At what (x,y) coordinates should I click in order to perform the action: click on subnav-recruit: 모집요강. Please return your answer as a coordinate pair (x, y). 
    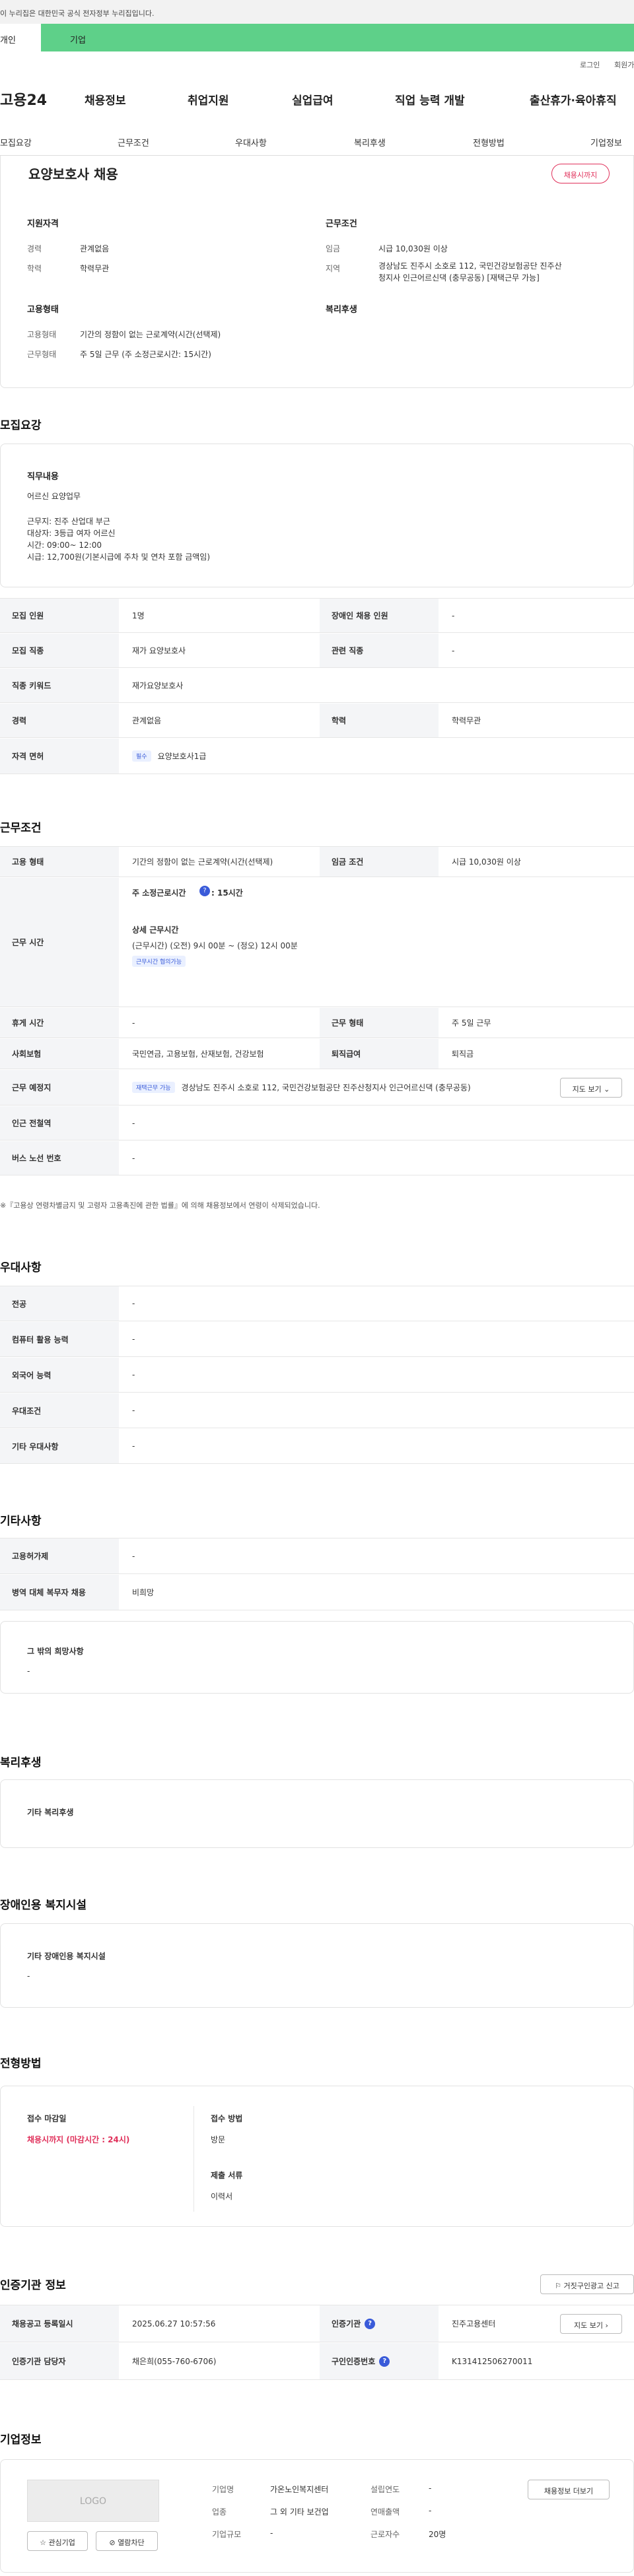
    Looking at the image, I should click on (16, 142).